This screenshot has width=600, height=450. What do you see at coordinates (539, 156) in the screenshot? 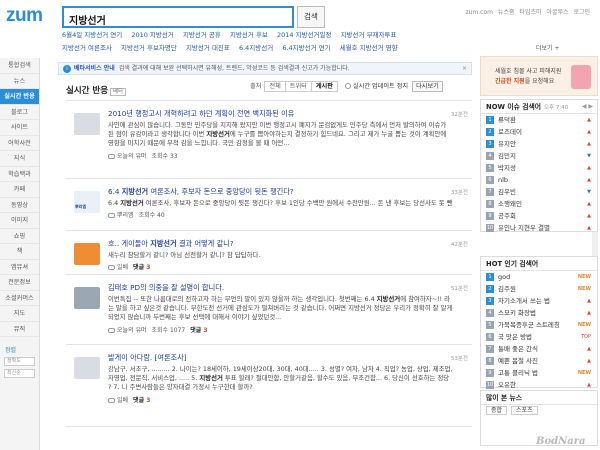
I see `now-rank-item: 4 김민지 ▼` at bounding box center [539, 156].